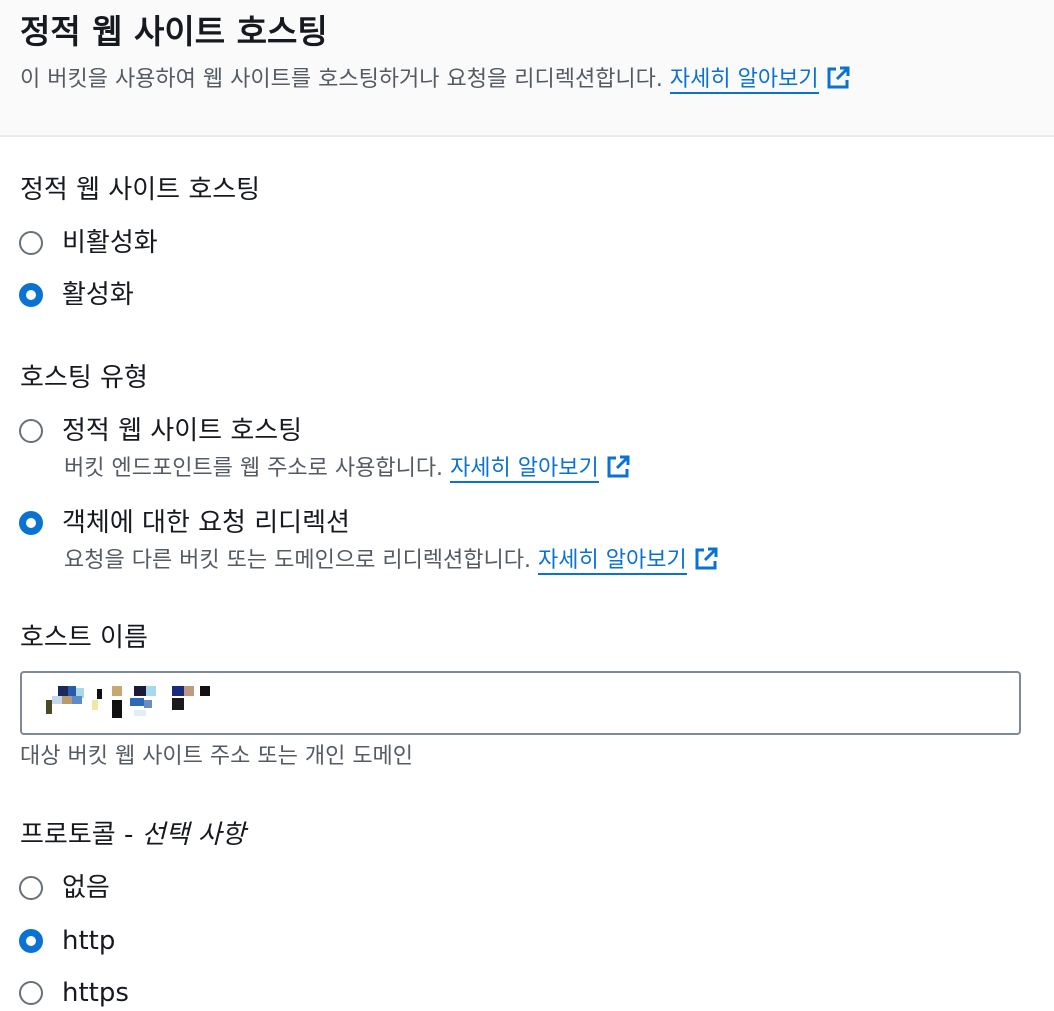 The height and width of the screenshot is (1011, 1054). I want to click on radio-disable: 비활성화, so click(88, 243).